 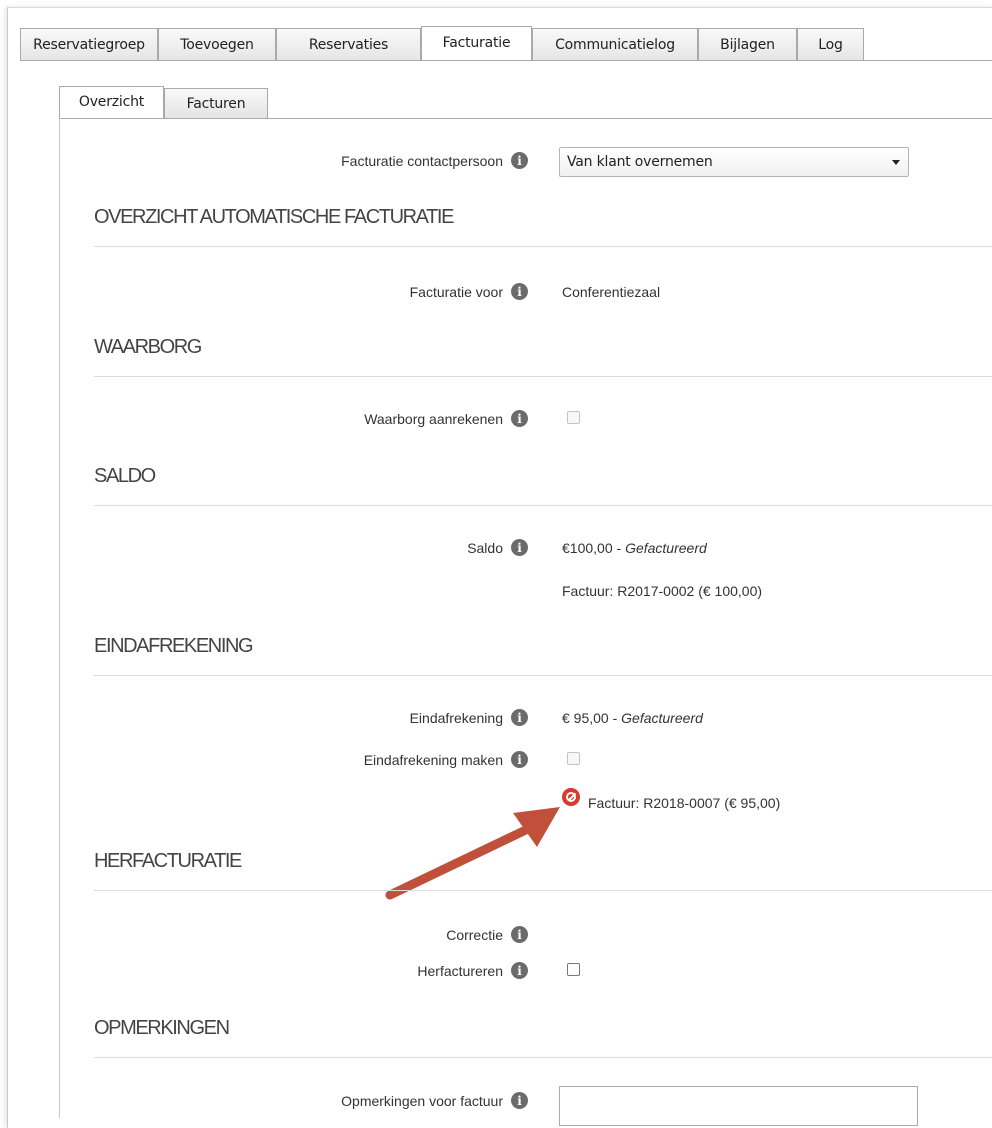 I want to click on section-title: HERFACTURATIE, so click(x=168, y=861).